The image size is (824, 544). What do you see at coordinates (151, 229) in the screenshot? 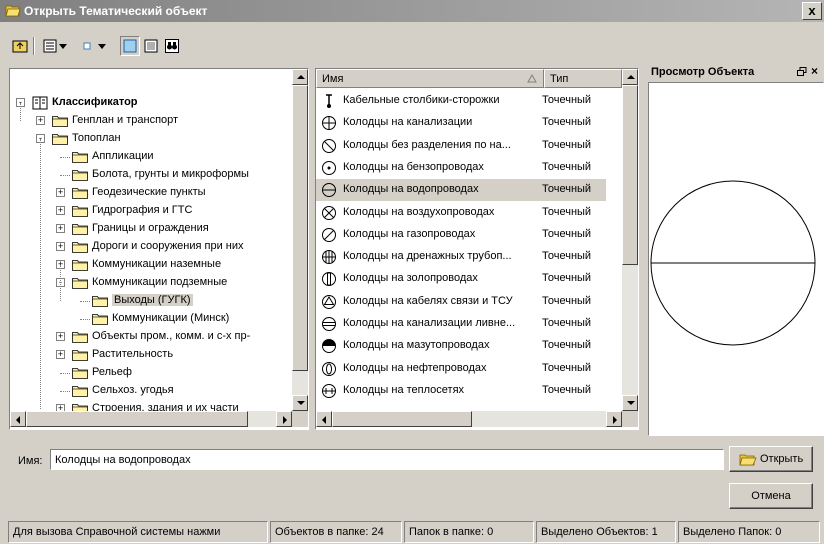
I see `tree-item: + Границы и ограждения` at bounding box center [151, 229].